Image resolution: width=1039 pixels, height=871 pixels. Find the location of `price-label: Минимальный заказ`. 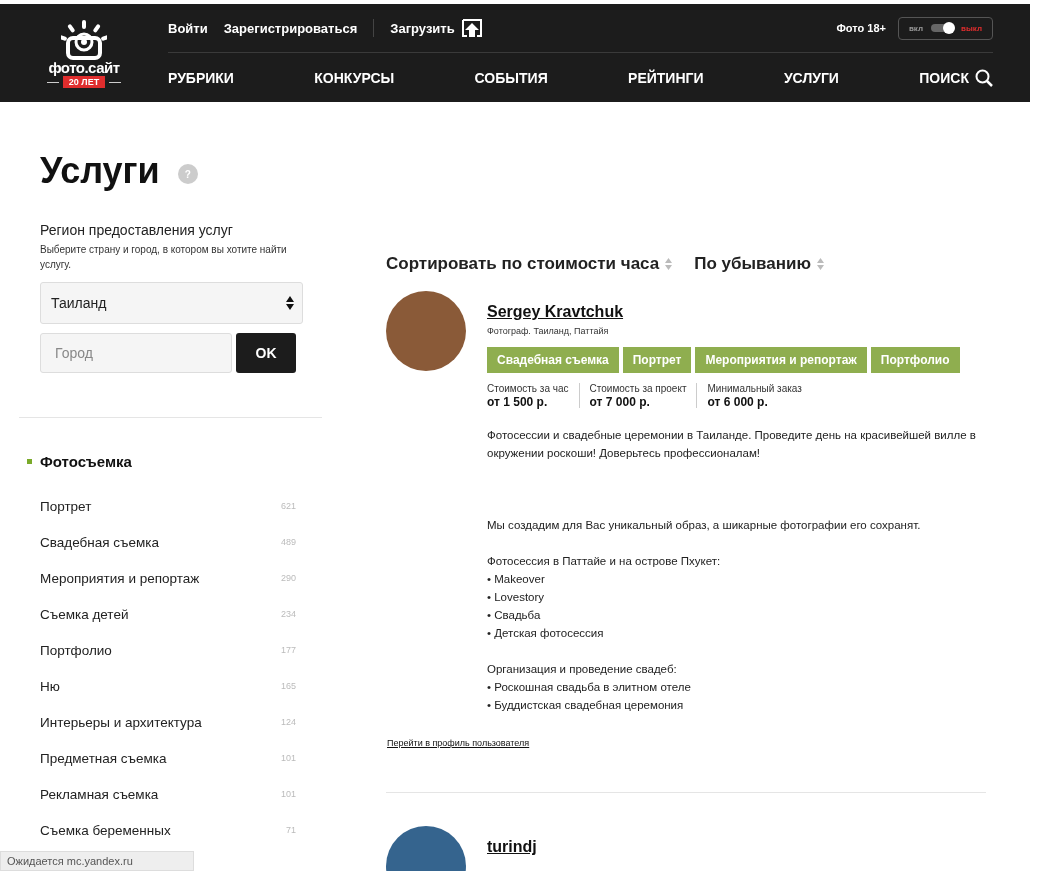

price-label: Минимальный заказ is located at coordinates (754, 389).